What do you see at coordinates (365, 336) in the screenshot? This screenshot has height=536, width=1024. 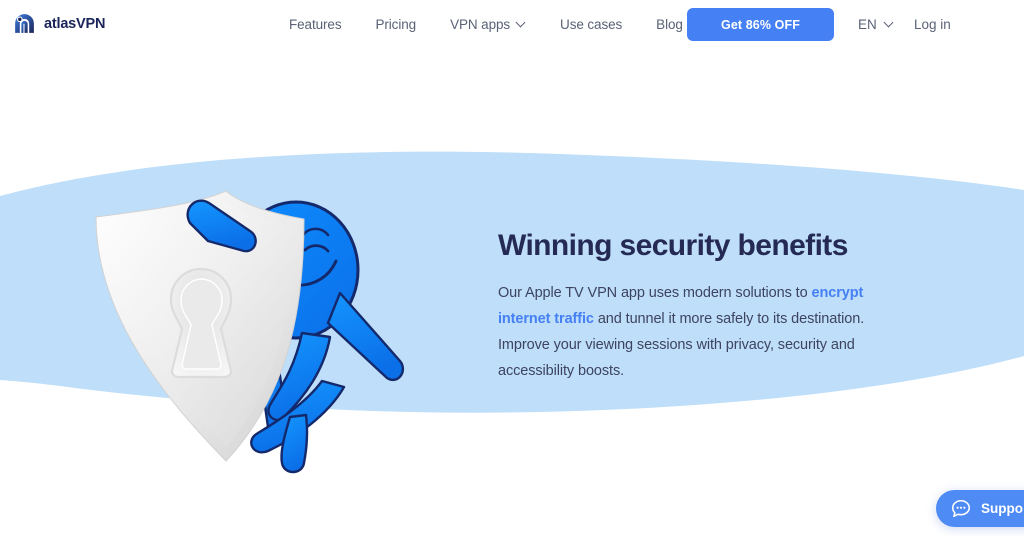 I see `character-right-arm` at bounding box center [365, 336].